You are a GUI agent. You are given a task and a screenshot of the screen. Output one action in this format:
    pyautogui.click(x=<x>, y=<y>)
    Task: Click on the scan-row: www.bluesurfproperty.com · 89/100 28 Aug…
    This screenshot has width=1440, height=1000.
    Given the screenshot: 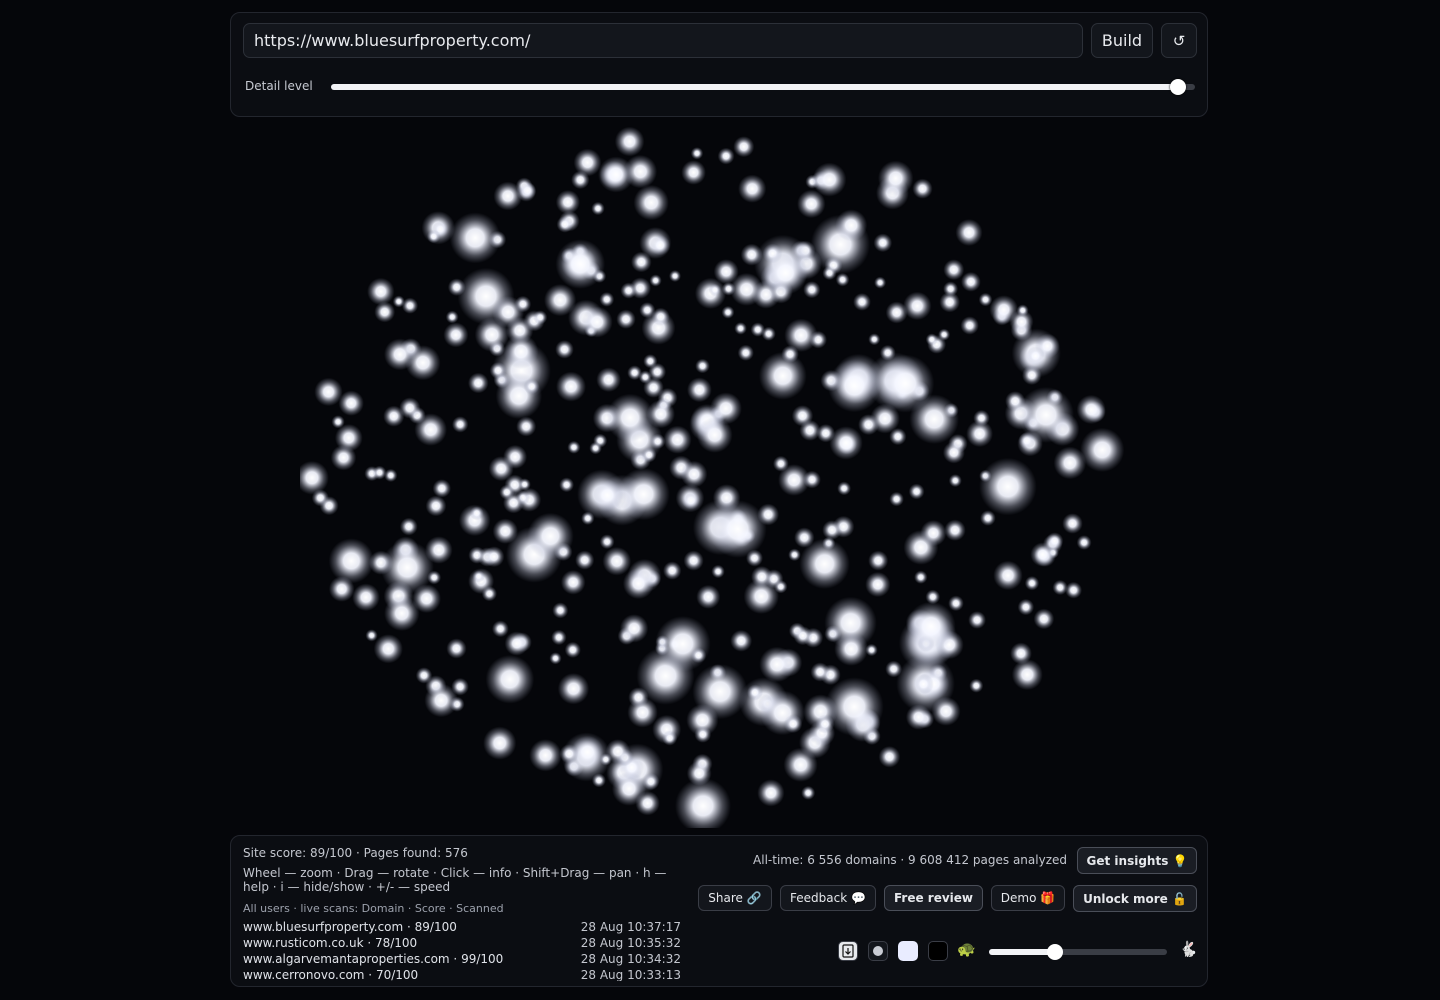 What is the action you would take?
    pyautogui.click(x=462, y=927)
    